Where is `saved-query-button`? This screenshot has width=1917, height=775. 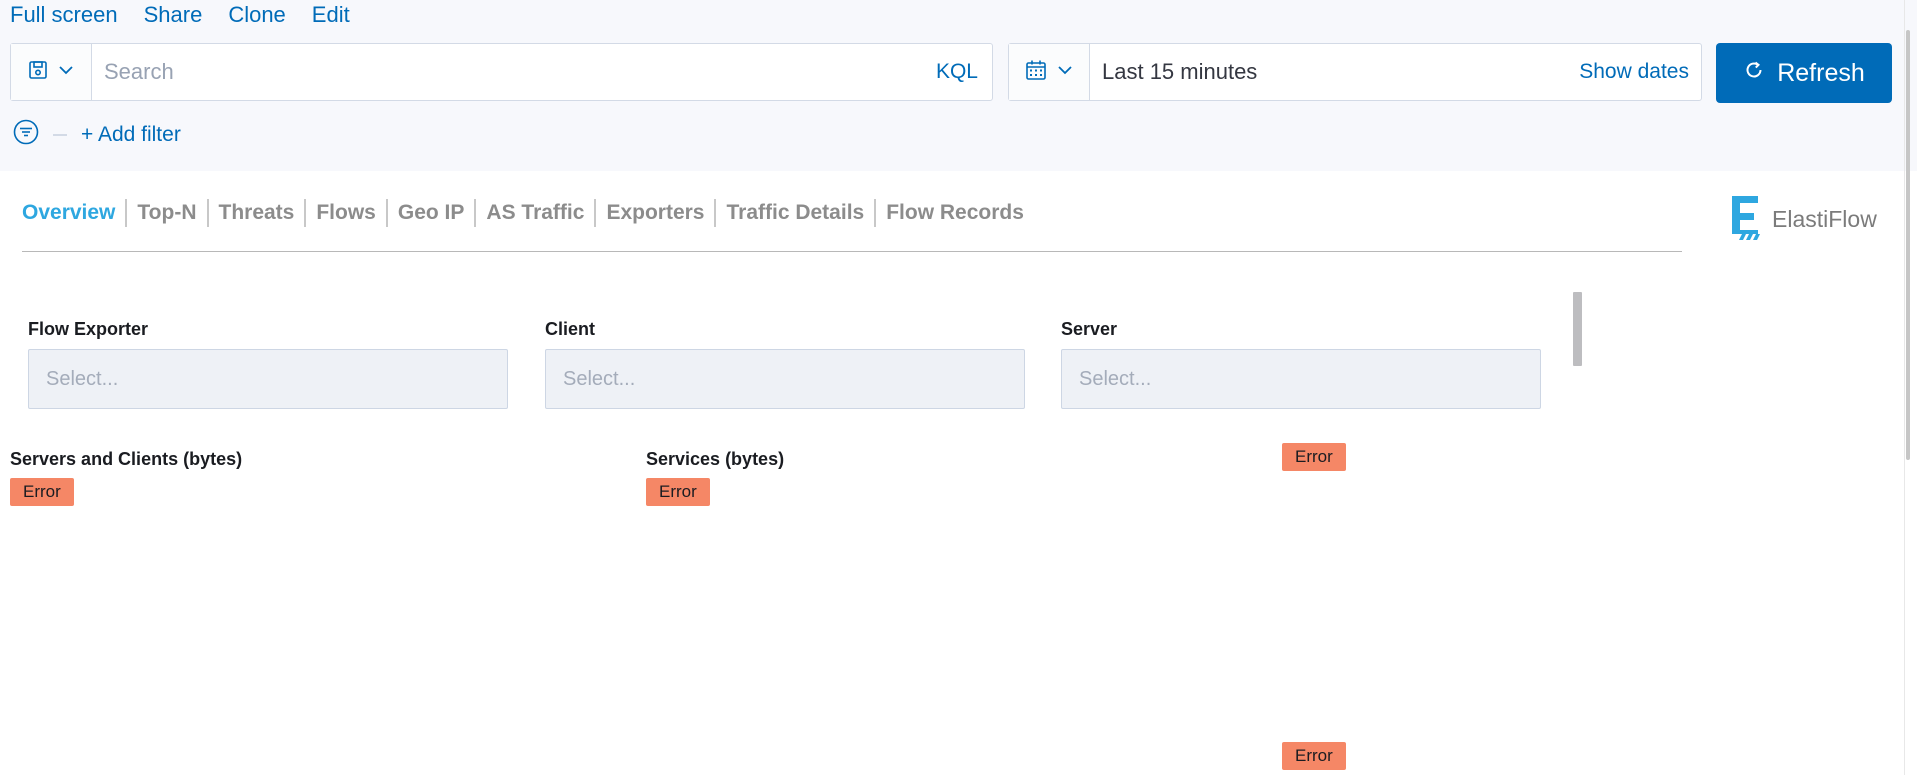
saved-query-button is located at coordinates (51, 72).